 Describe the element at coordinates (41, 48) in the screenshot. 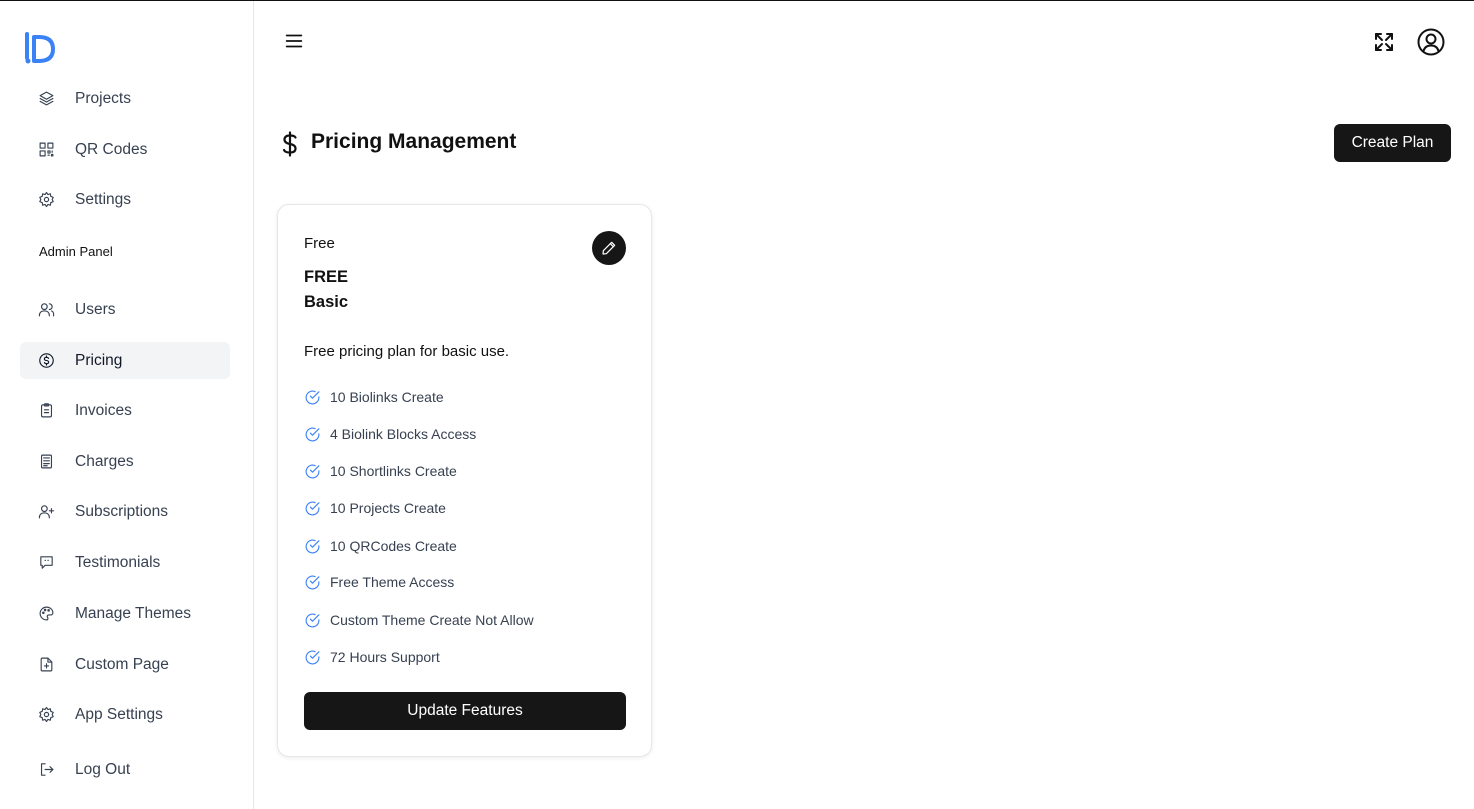

I see `app-logo` at that location.